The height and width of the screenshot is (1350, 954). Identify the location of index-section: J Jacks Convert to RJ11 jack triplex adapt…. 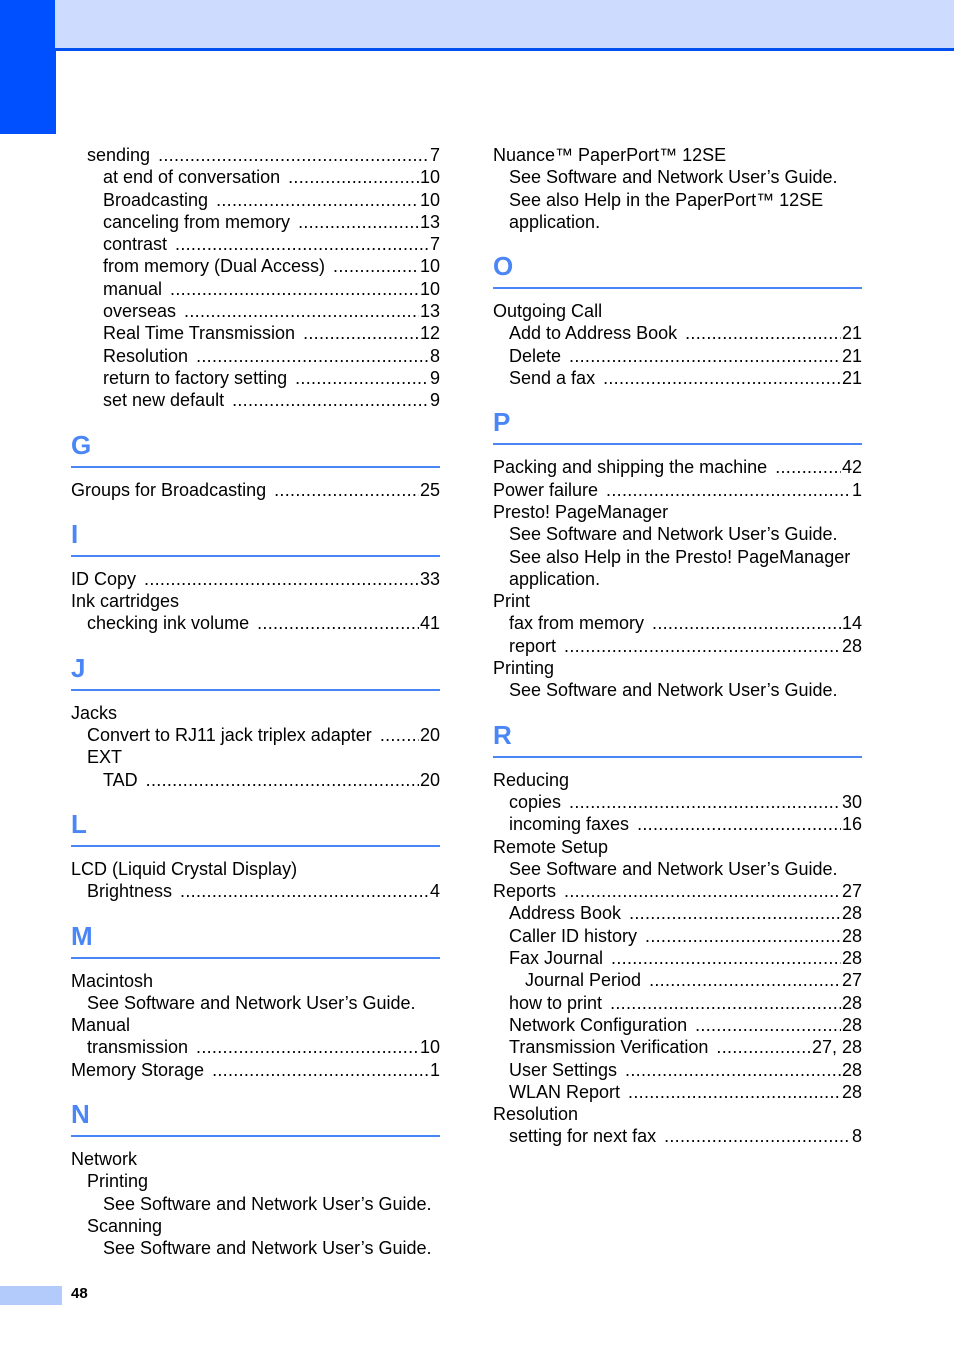
(255, 720).